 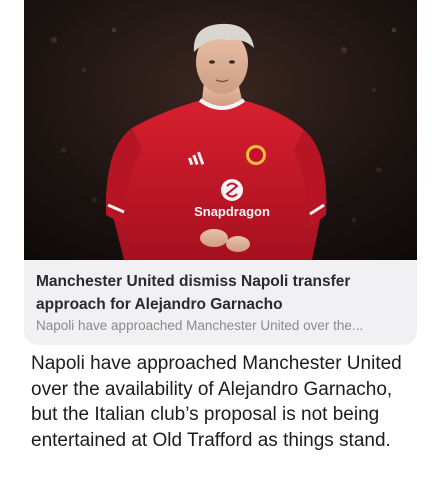 I want to click on sponsor-text: Snapdragon, so click(x=232, y=211).